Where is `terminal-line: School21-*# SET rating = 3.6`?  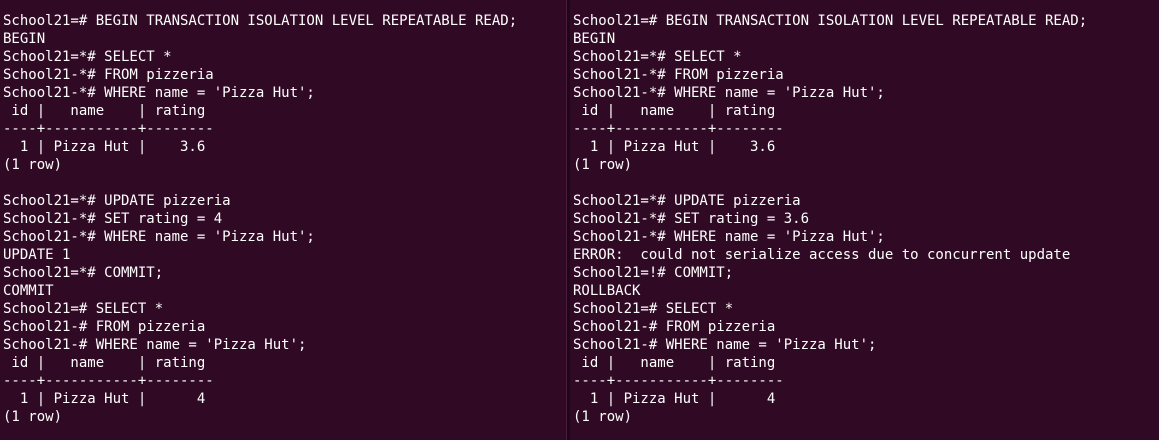 terminal-line: School21-*# SET rating = 3.6 is located at coordinates (691, 219).